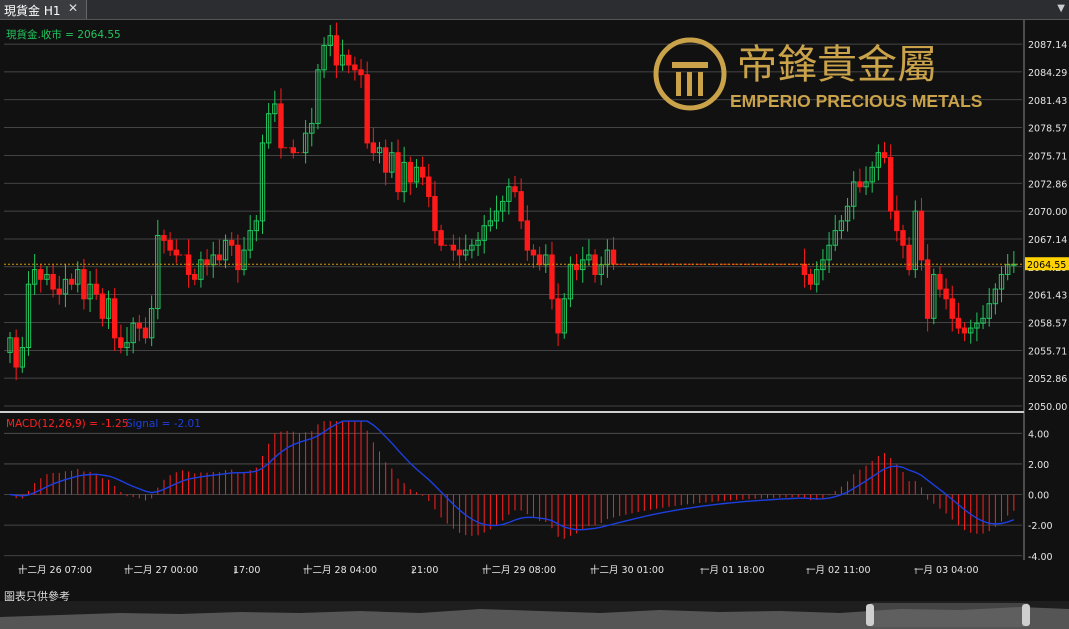  What do you see at coordinates (1046, 265) in the screenshot?
I see `current-price-value: 2064.55` at bounding box center [1046, 265].